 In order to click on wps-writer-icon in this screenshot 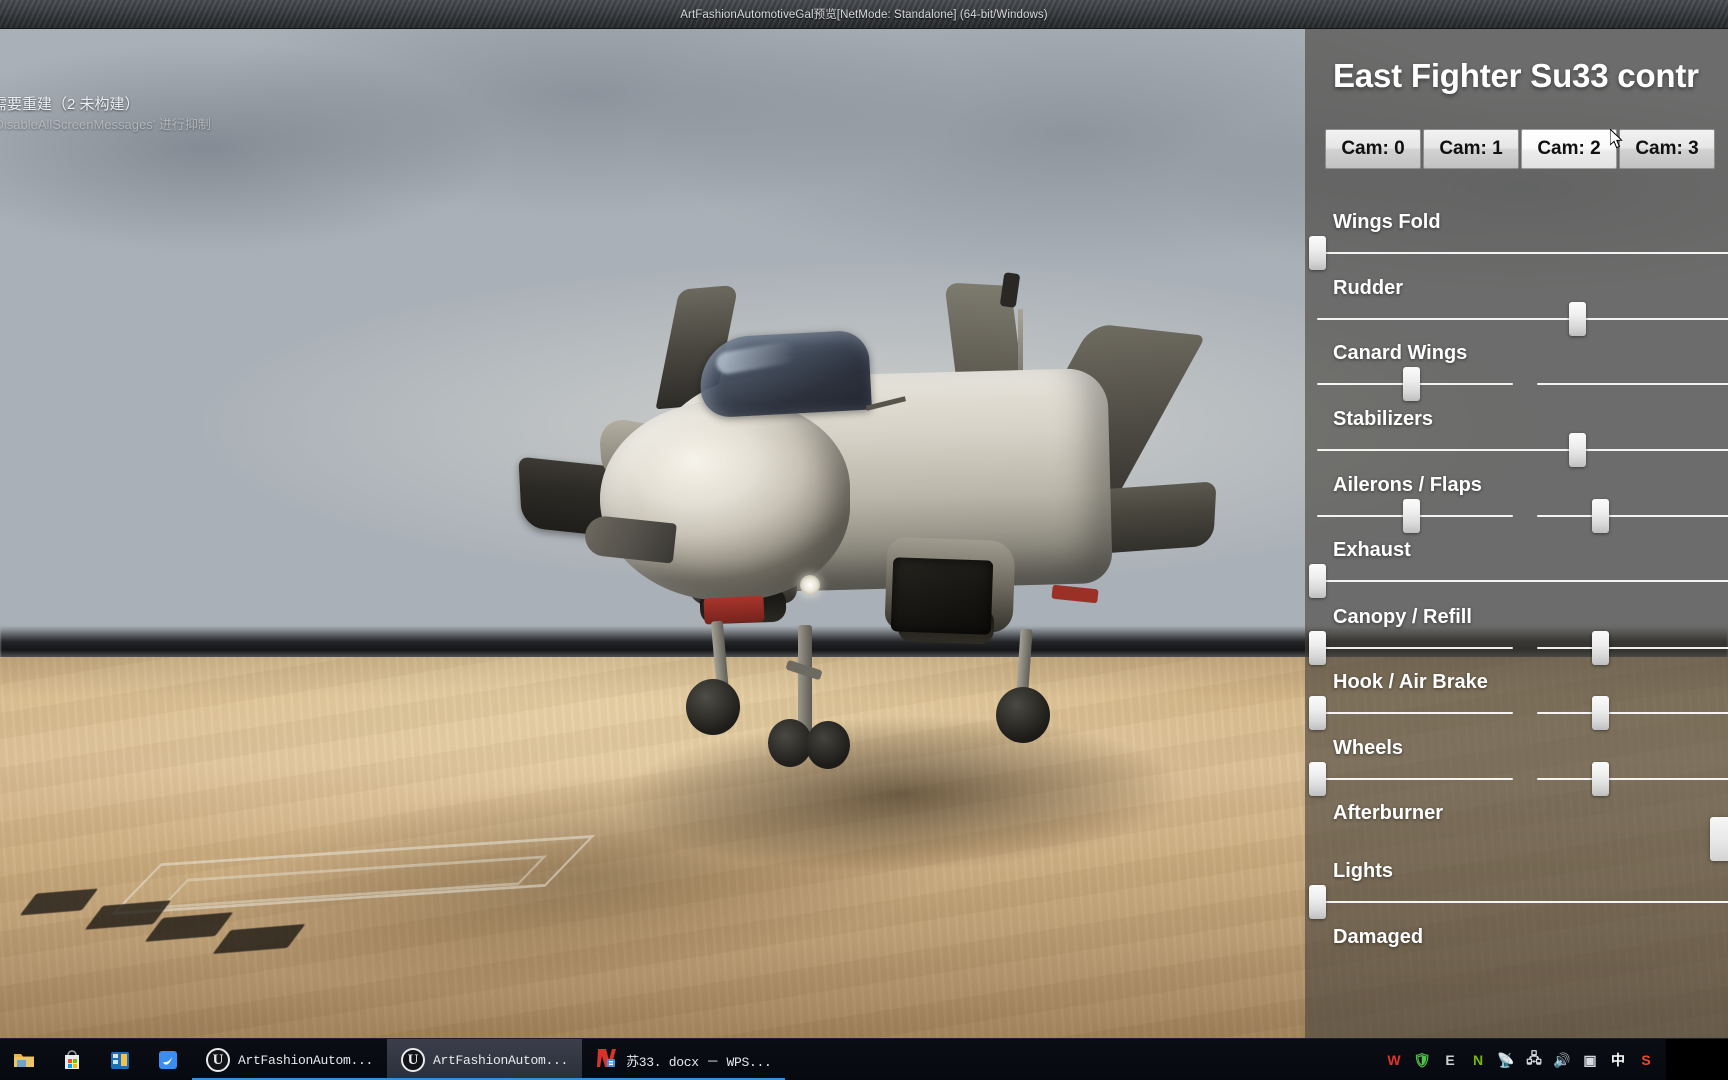, I will do `click(607, 1060)`.